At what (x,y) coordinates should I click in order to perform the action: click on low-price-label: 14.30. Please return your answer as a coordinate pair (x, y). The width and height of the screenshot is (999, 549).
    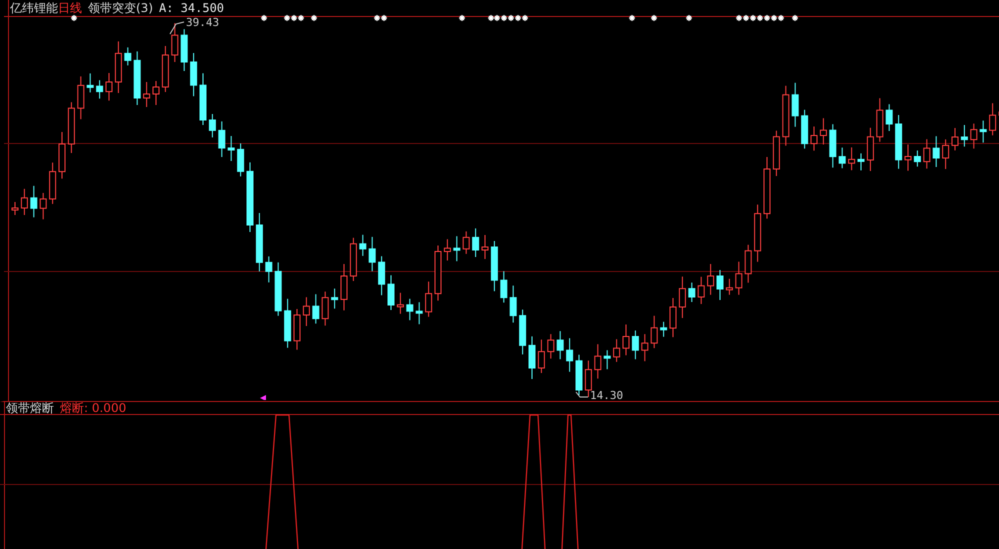
    Looking at the image, I should click on (607, 396).